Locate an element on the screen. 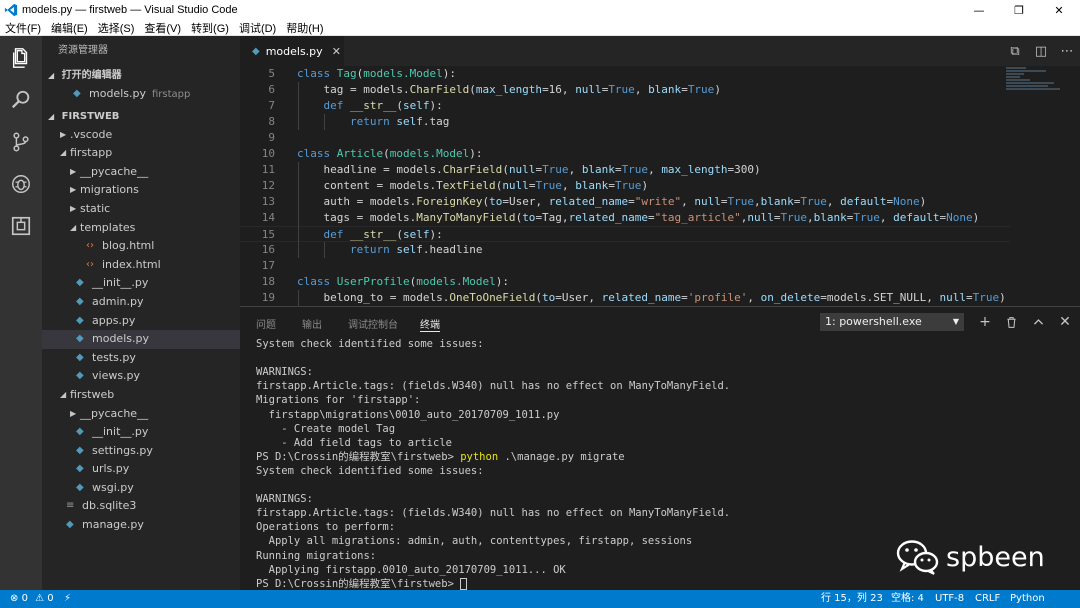  tree-item: ◆ apps.py is located at coordinates (141, 321).